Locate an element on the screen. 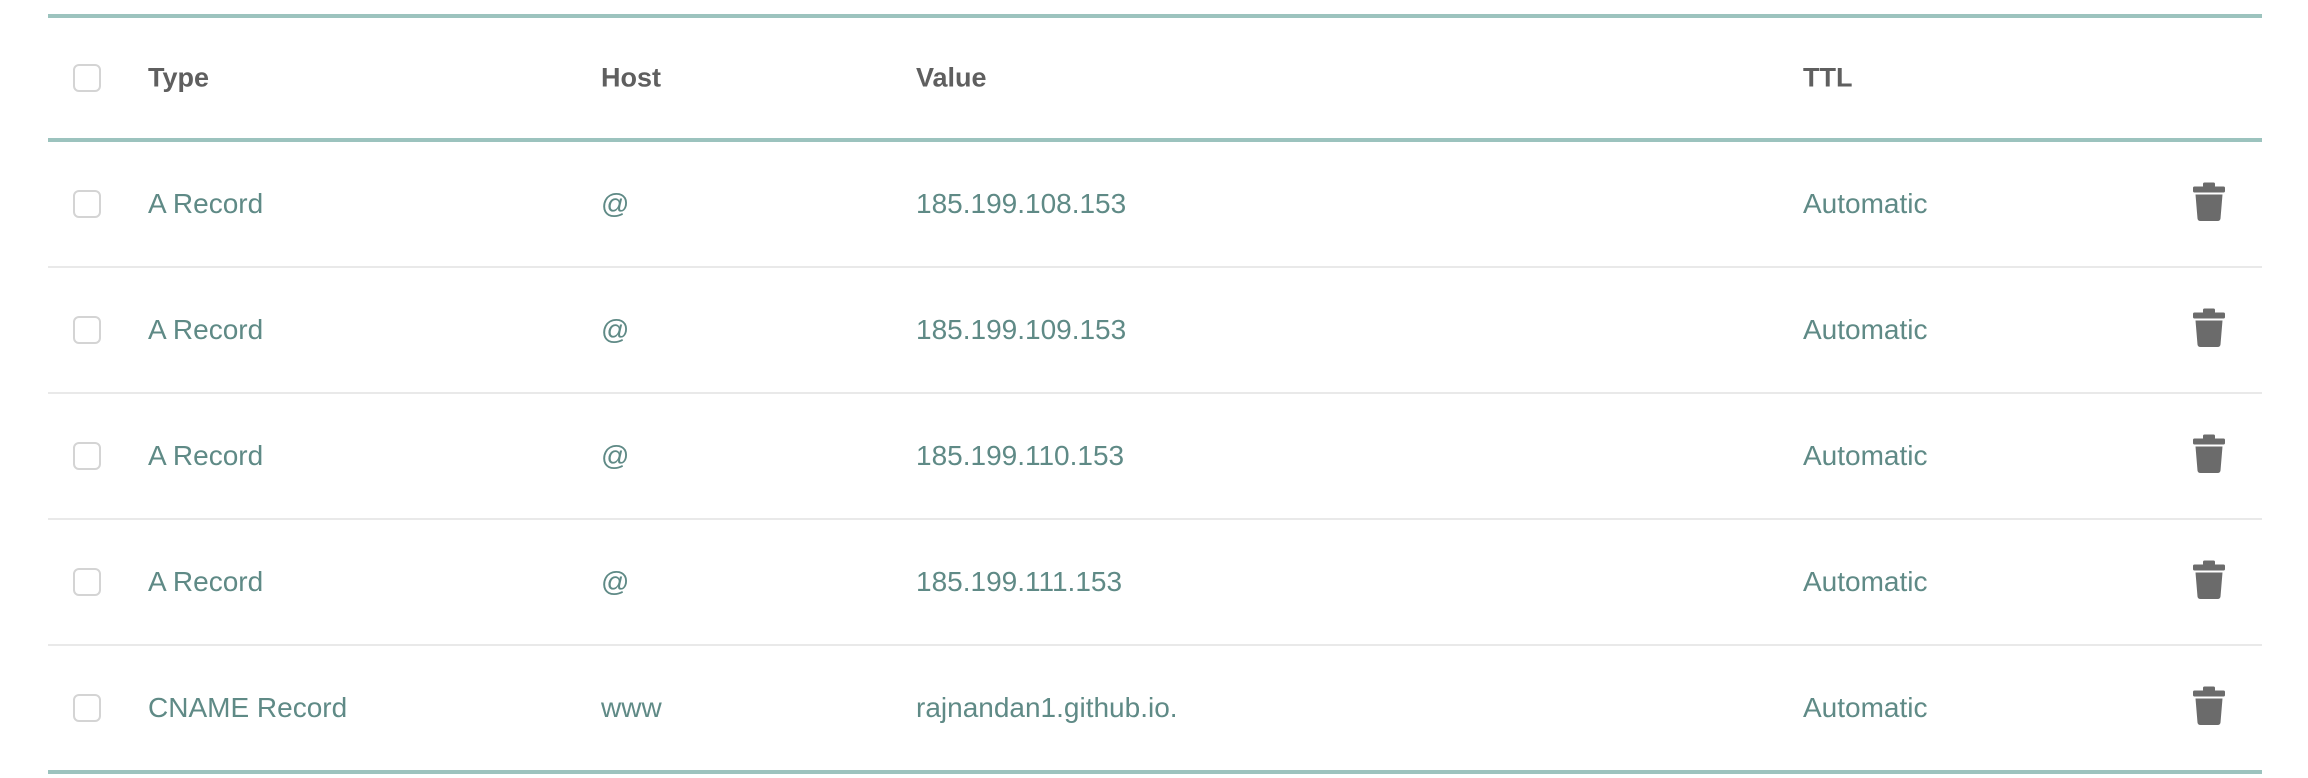  record-host: www is located at coordinates (631, 707).